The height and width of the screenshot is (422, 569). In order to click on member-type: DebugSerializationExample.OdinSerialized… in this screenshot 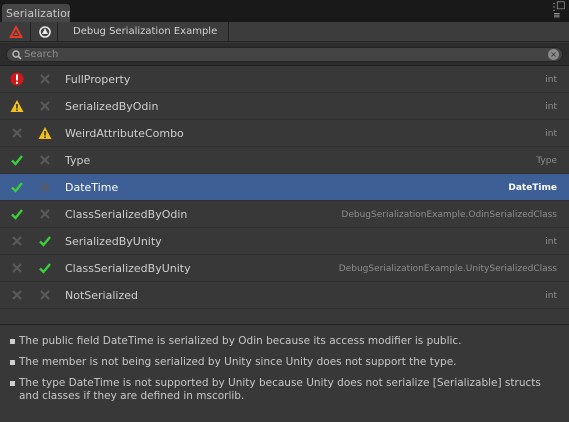, I will do `click(449, 215)`.